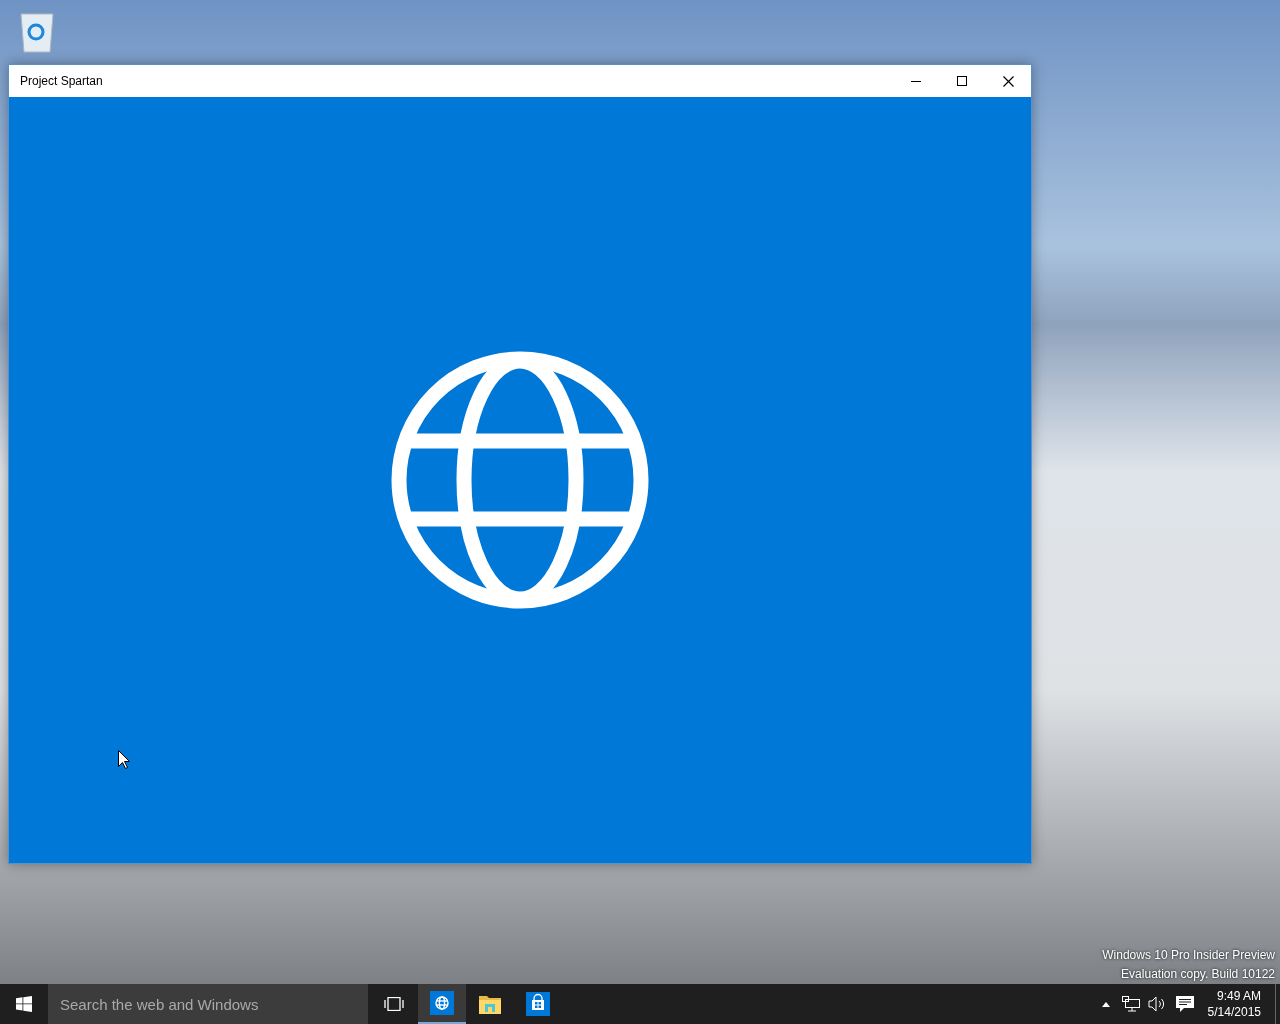 The image size is (1280, 1024). I want to click on network-icon, so click(1130, 1004).